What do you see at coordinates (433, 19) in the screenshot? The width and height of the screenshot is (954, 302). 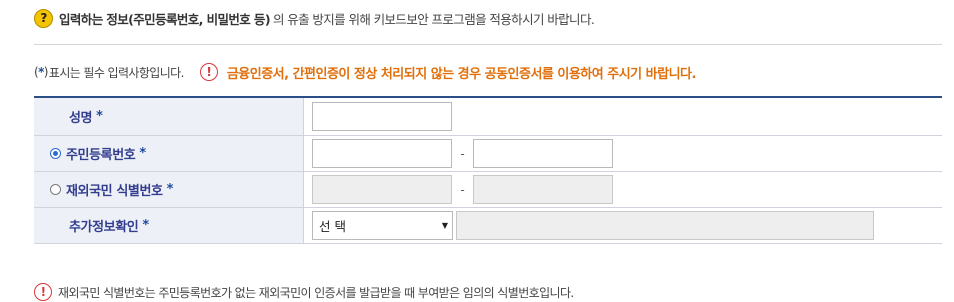 I see `notice-text: 의 유출 방지를 위해 키보드보안 프로그램을 적용하시기 바랍니다.` at bounding box center [433, 19].